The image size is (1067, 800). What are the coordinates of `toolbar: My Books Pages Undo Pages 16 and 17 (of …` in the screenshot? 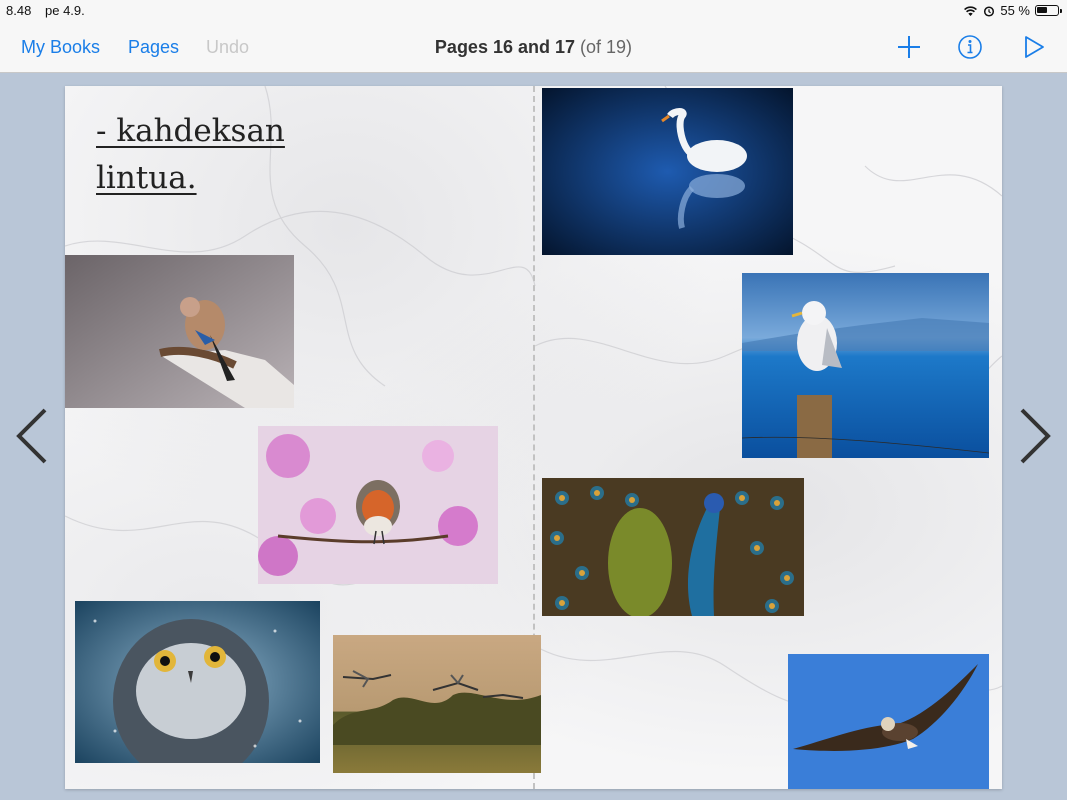 It's located at (533, 47).